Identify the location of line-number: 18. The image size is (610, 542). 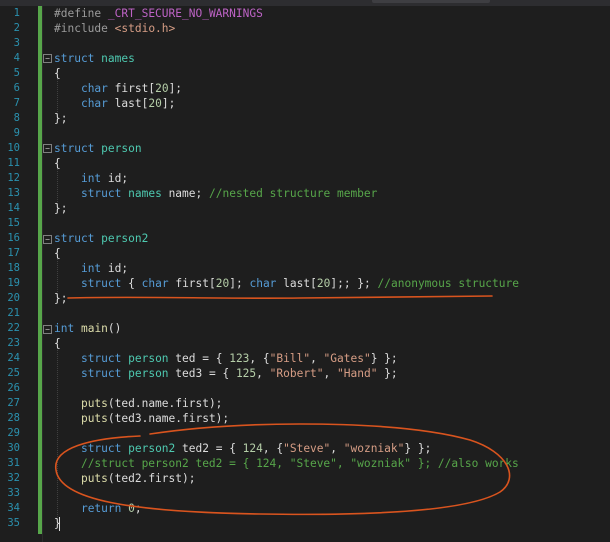
(13, 268).